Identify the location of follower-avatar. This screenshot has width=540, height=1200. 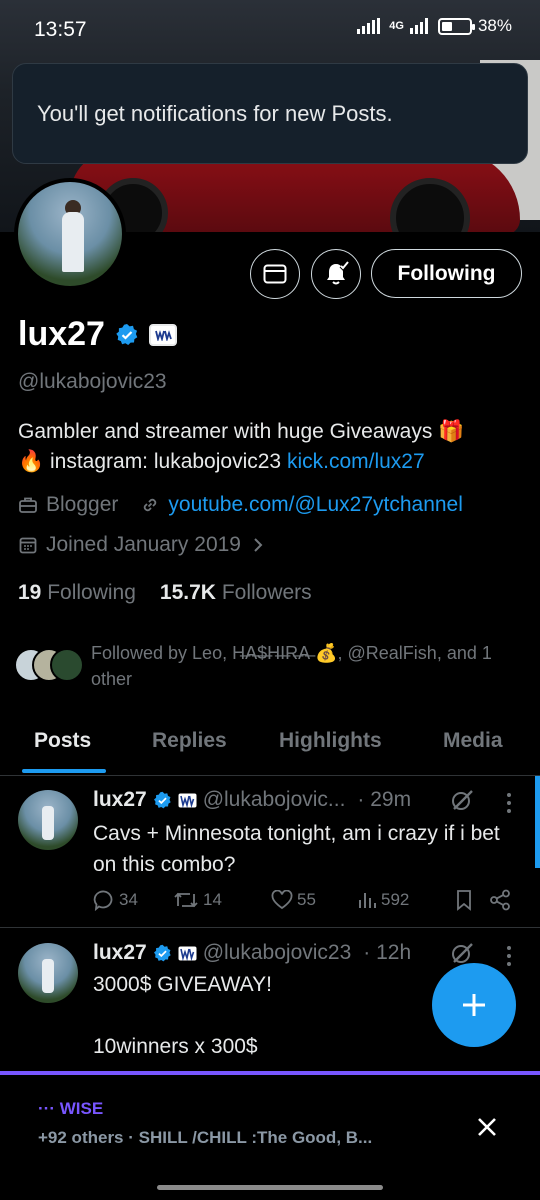
(67, 665).